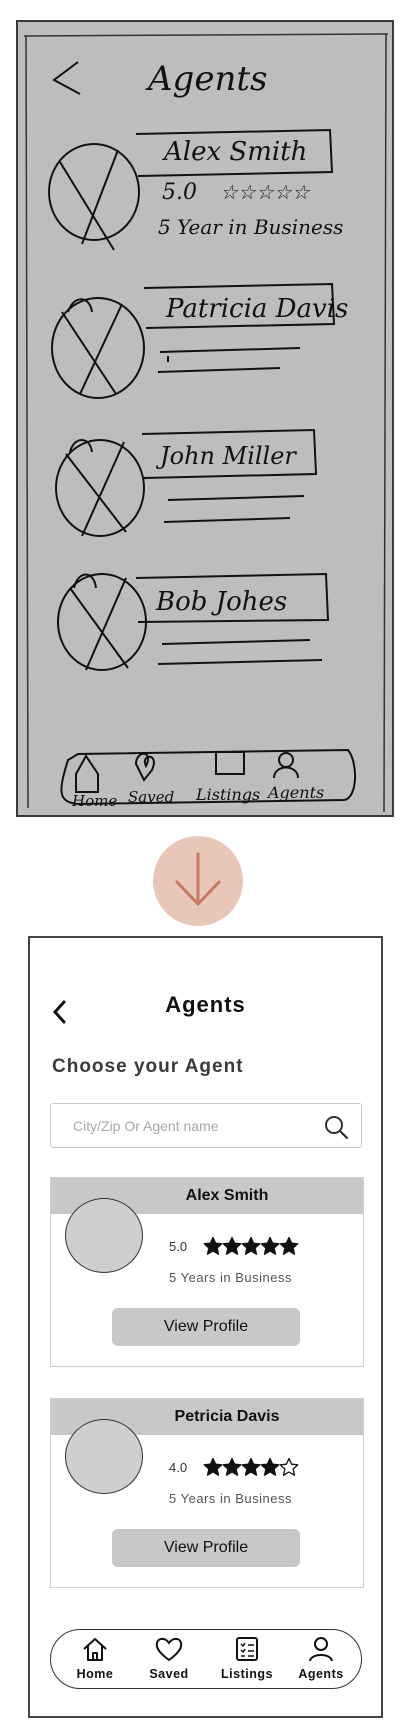  Describe the element at coordinates (169, 1674) in the screenshot. I see `nav-label: Saved` at that location.